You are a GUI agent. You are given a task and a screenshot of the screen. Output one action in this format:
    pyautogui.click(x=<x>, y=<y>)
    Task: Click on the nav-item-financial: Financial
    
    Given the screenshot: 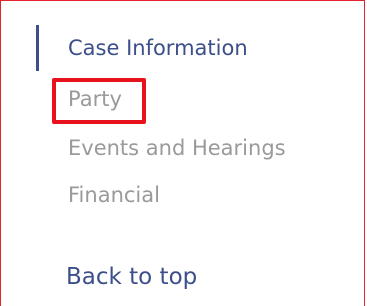 What is the action you would take?
    pyautogui.click(x=114, y=195)
    